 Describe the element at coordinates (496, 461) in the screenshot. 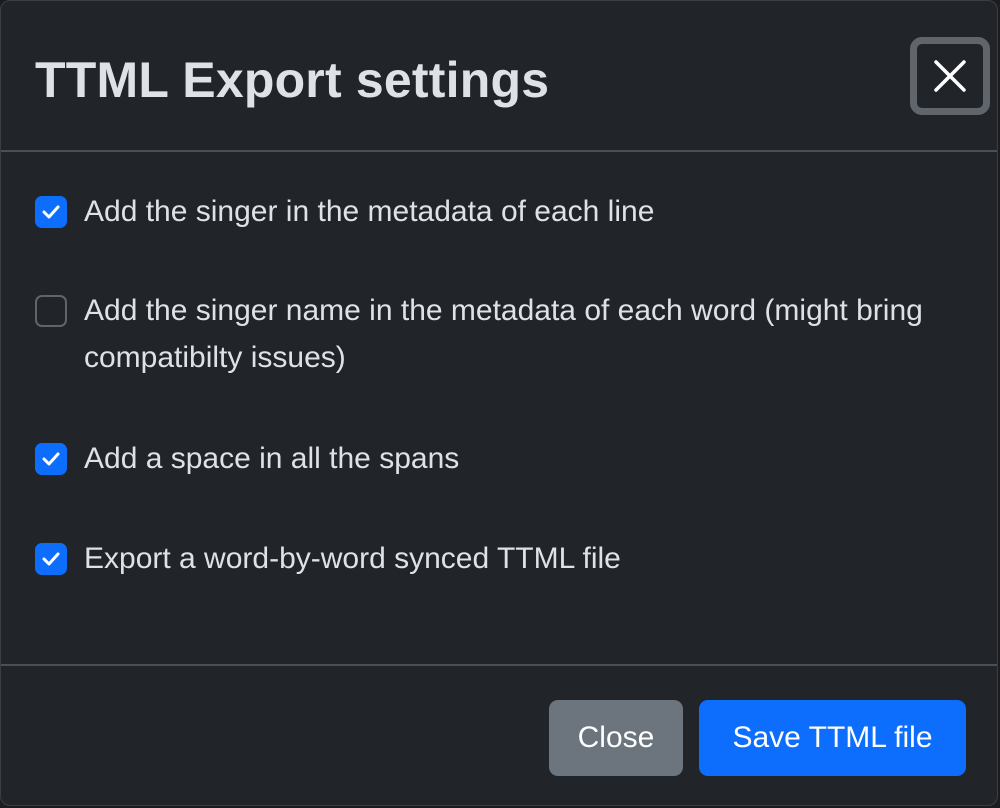

I see `option-space-in-spans: Add a space in all the spans` at that location.